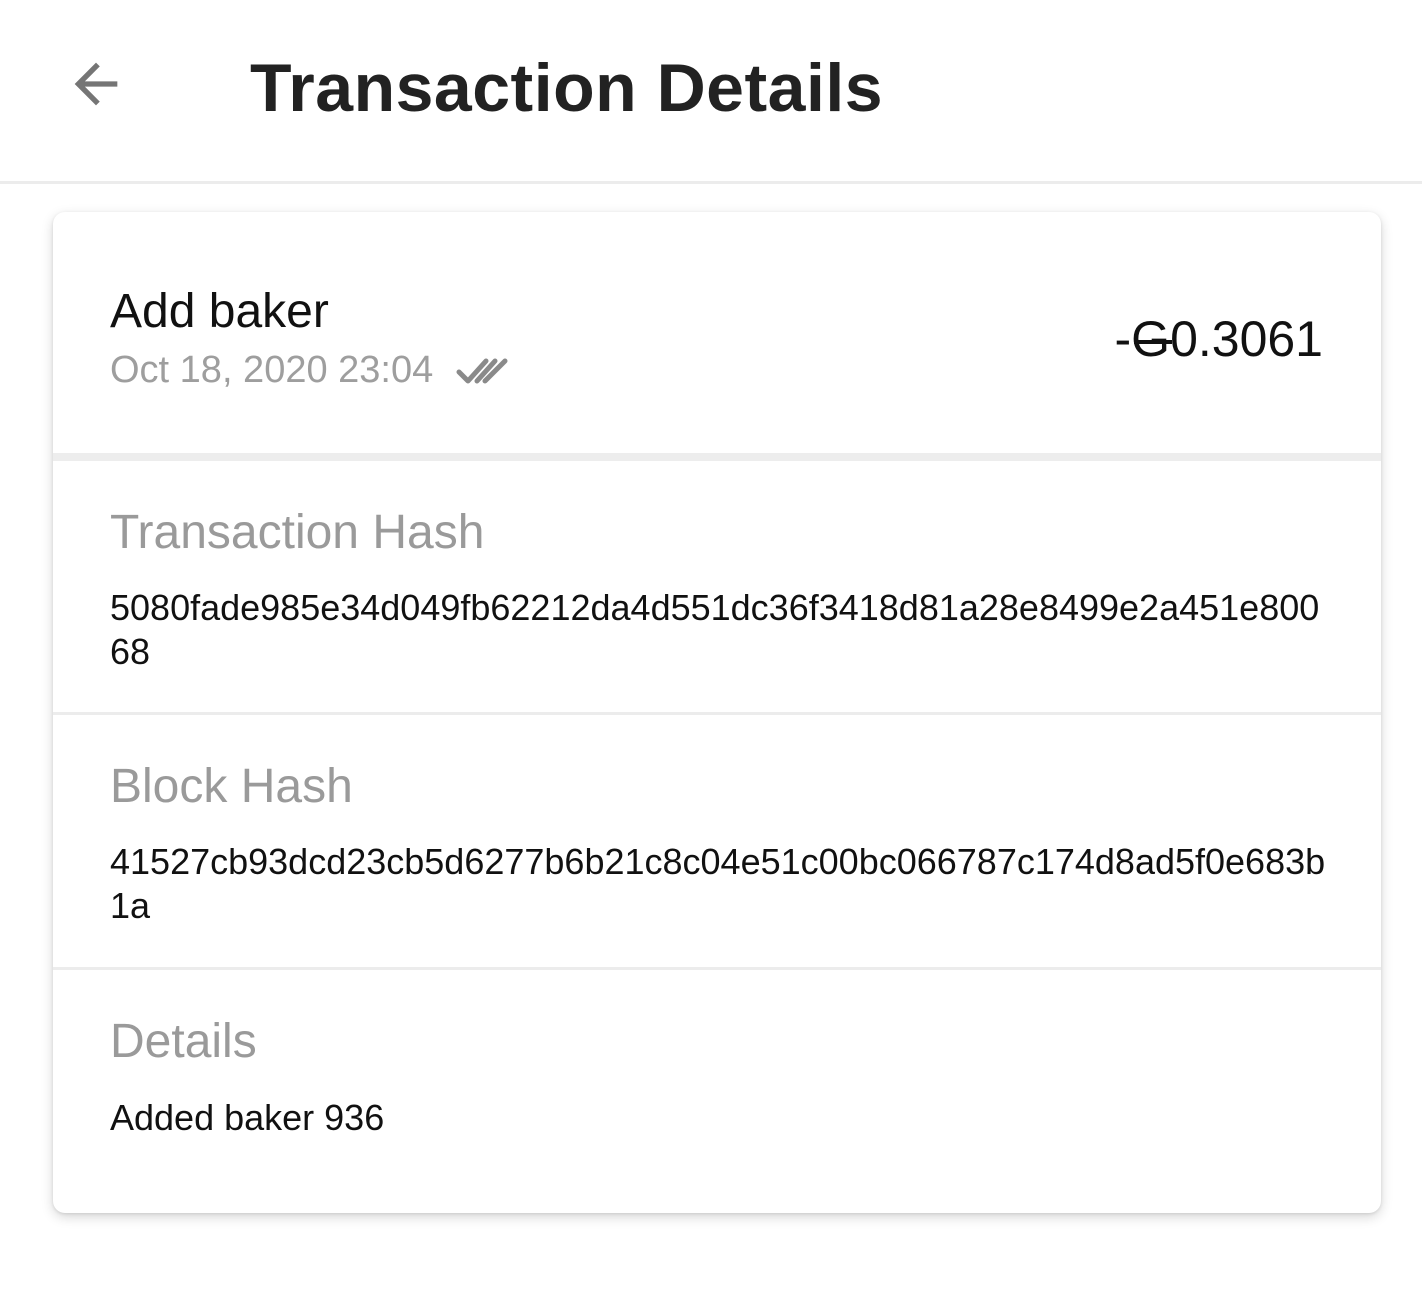 This screenshot has width=1422, height=1310. What do you see at coordinates (183, 1041) in the screenshot?
I see `details-label: Details` at bounding box center [183, 1041].